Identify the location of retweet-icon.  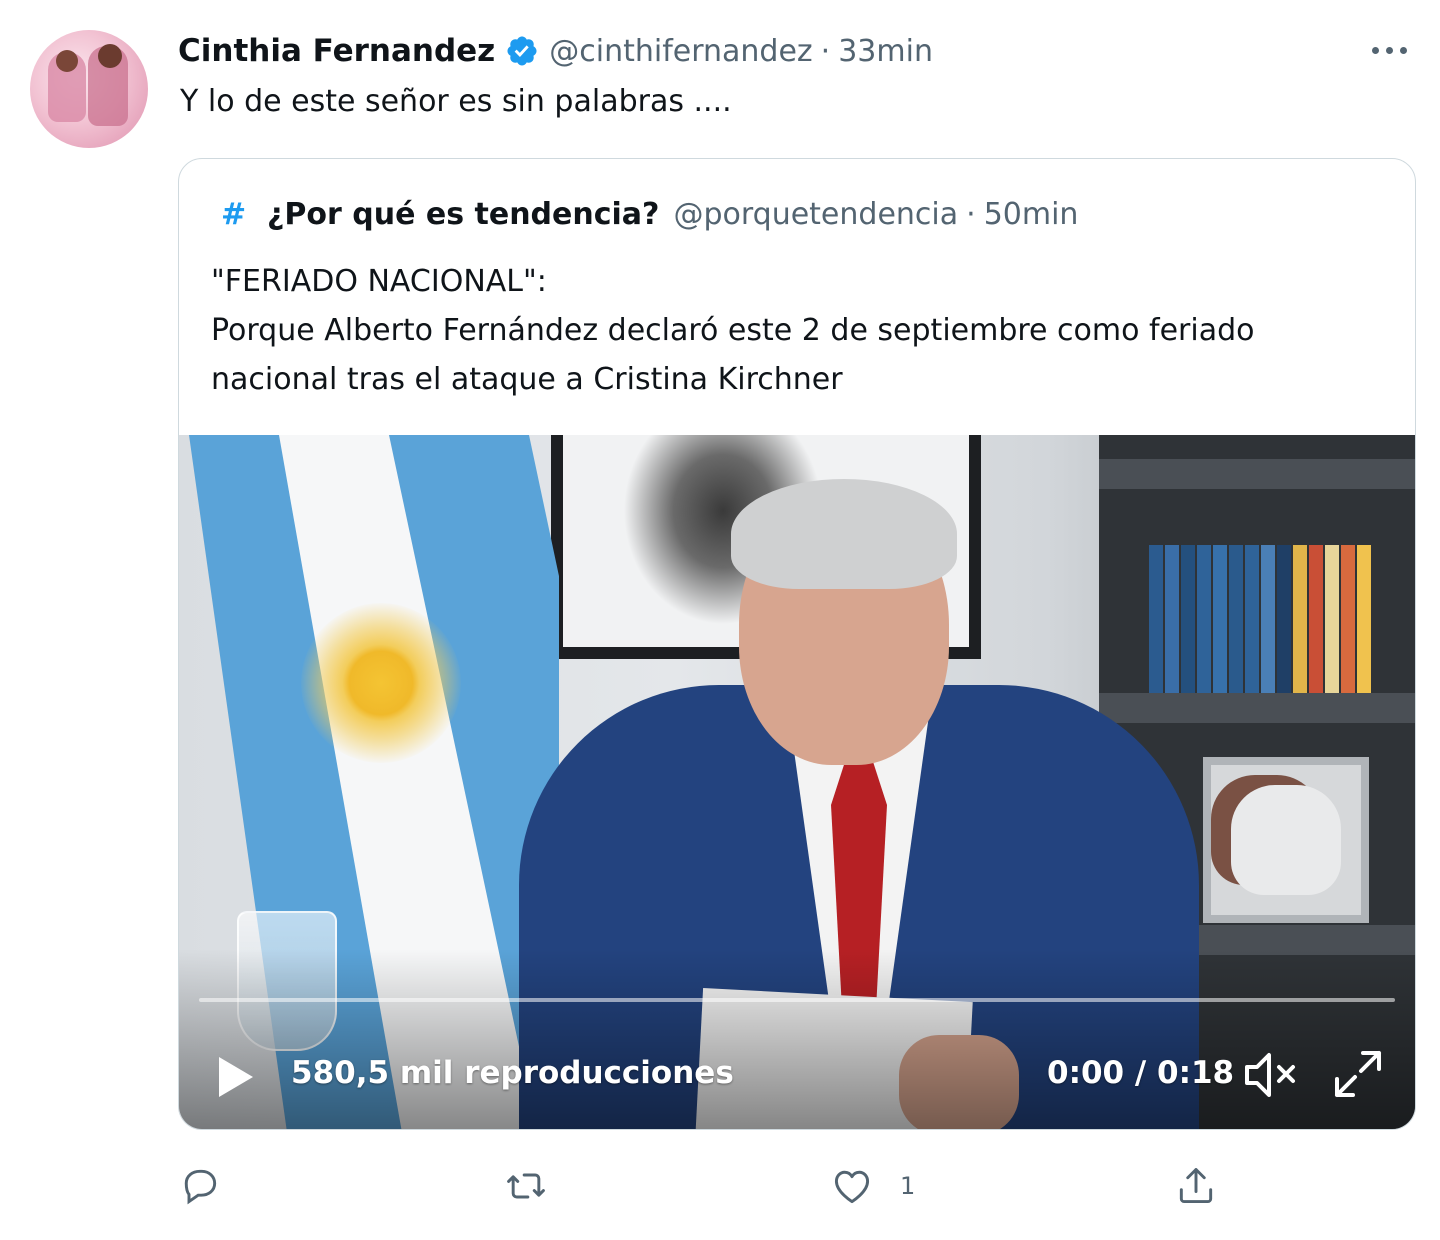
(526, 1186).